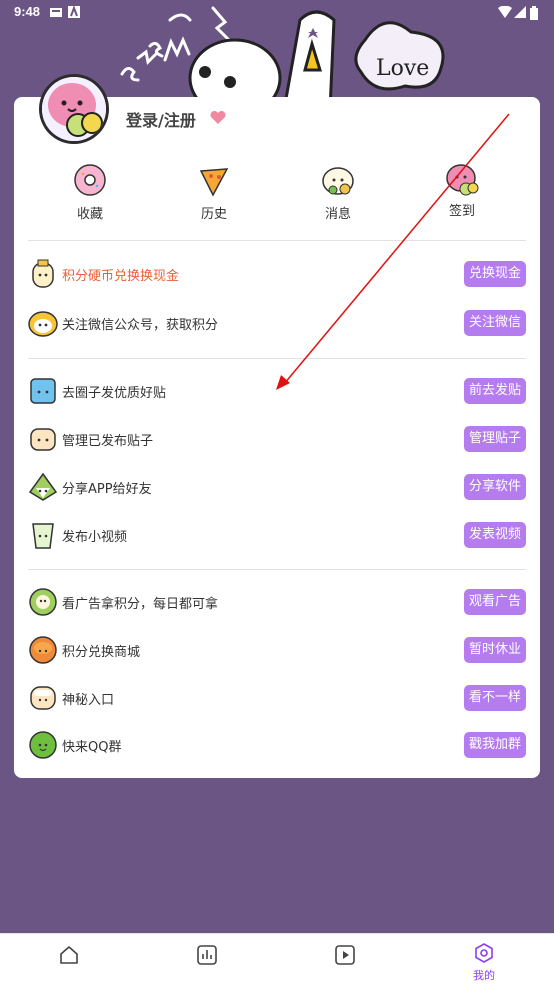 This screenshot has width=554, height=985. Describe the element at coordinates (536, 13) in the screenshot. I see `battery-icon` at that location.